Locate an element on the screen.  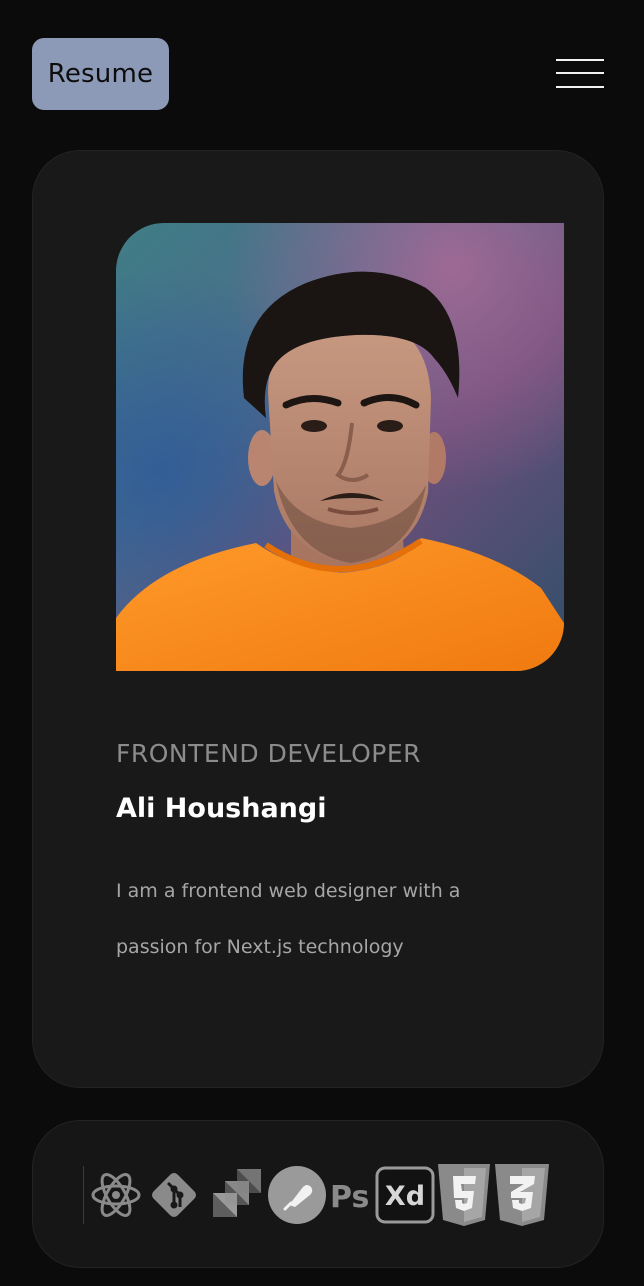
top-bar: Resume is located at coordinates (322, 75).